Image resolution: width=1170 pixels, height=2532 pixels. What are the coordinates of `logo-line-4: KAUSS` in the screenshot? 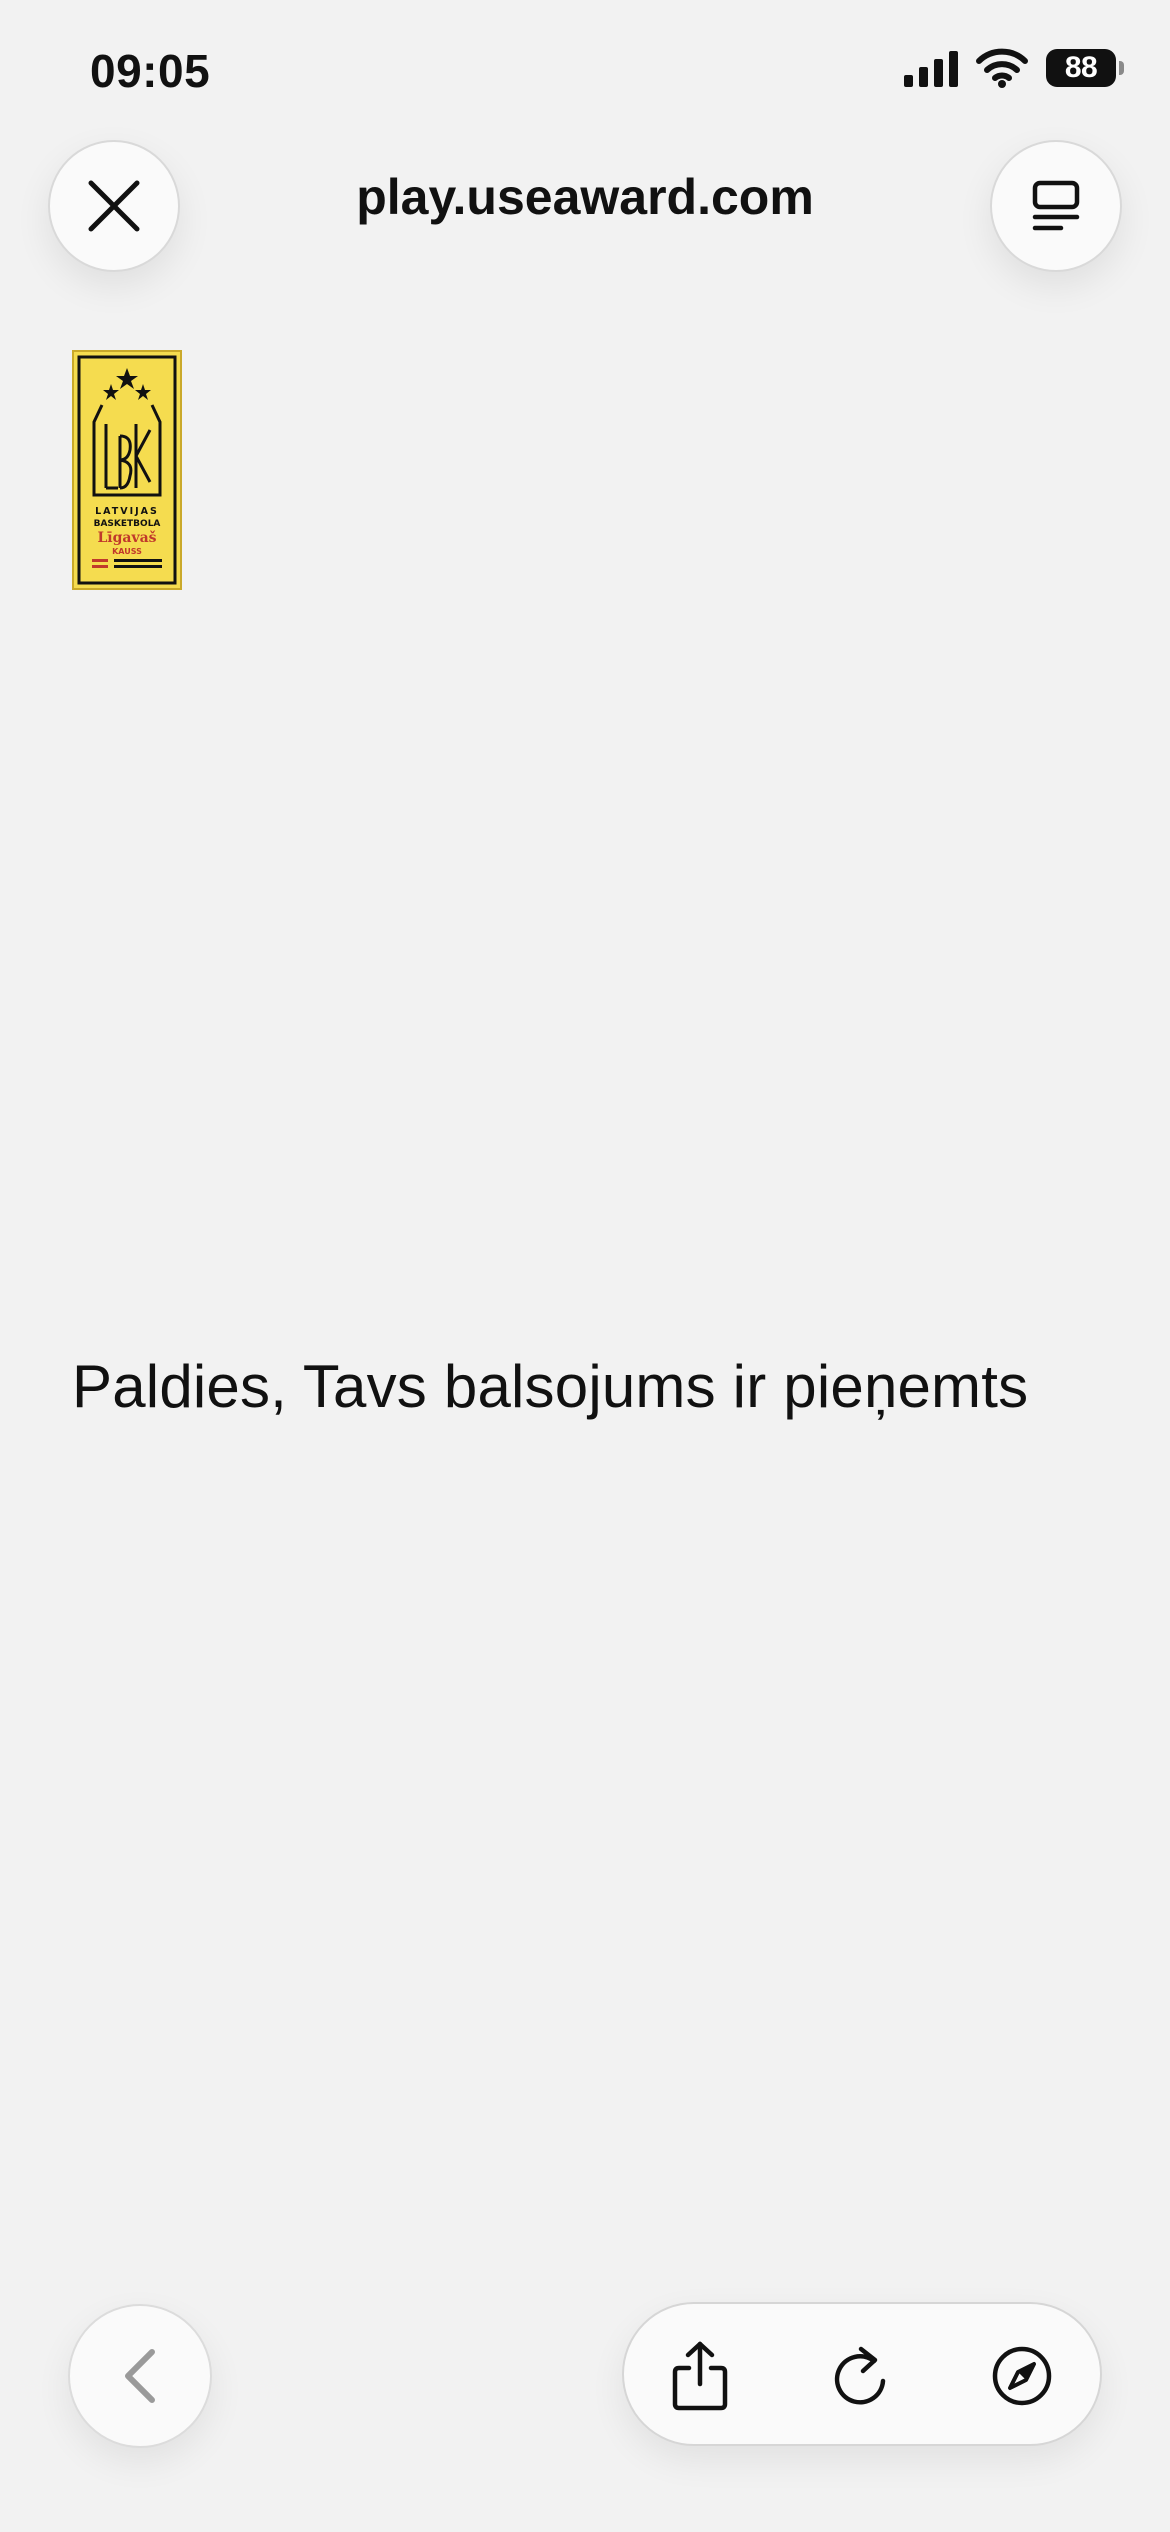 It's located at (127, 551).